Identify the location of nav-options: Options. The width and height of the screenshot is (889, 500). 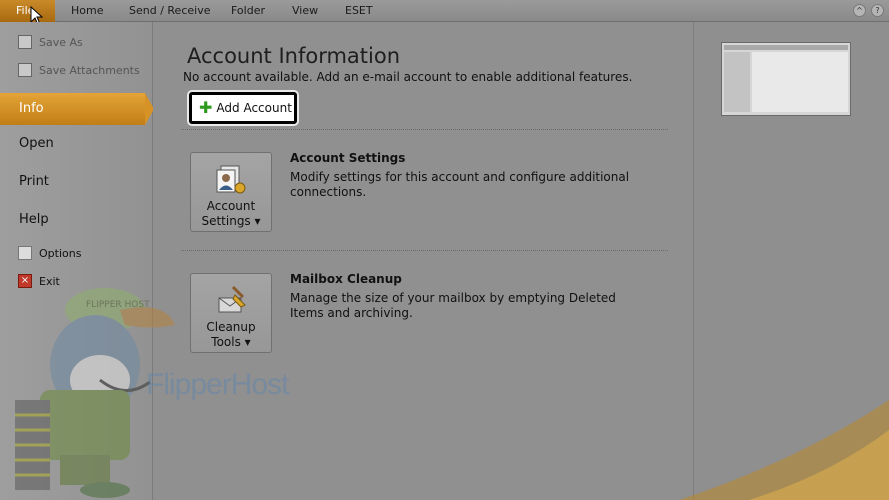
(49, 253).